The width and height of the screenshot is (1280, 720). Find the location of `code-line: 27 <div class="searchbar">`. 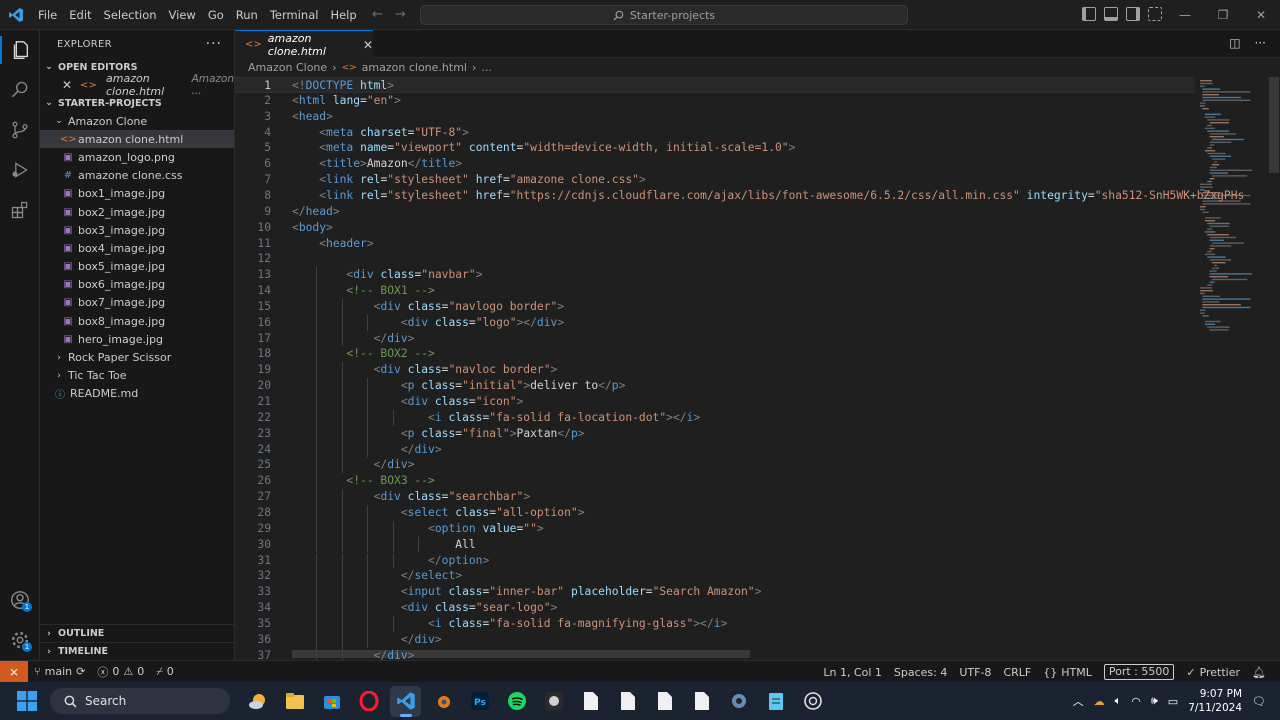

code-line: 27 <div class="searchbar"> is located at coordinates (715, 497).